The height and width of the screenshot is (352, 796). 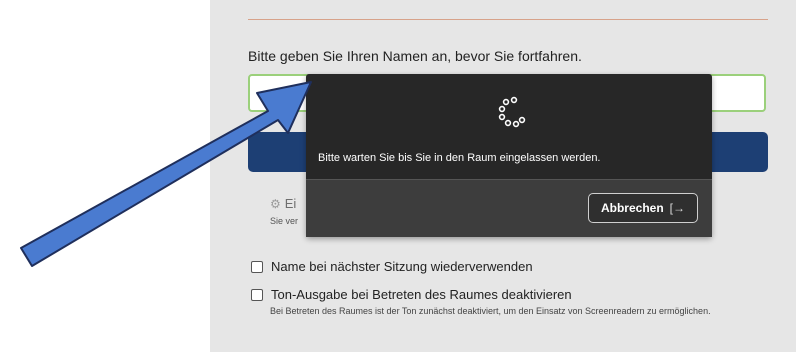 What do you see at coordinates (283, 203) in the screenshot?
I see `settings-toggle: ⚙ Ei` at bounding box center [283, 203].